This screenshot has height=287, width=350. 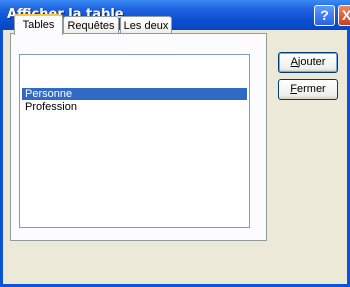 I want to click on close-button-label: ermer, so click(x=311, y=89).